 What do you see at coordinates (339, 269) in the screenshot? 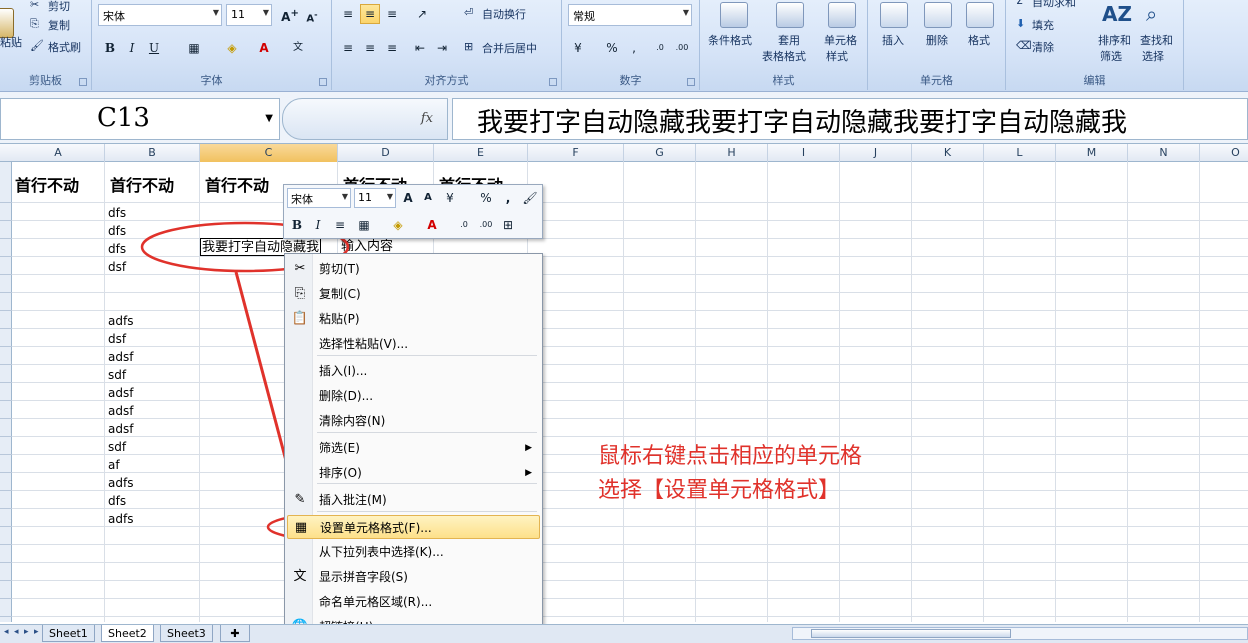
I see `menu-item-label: 剪切(T)` at bounding box center [339, 269].